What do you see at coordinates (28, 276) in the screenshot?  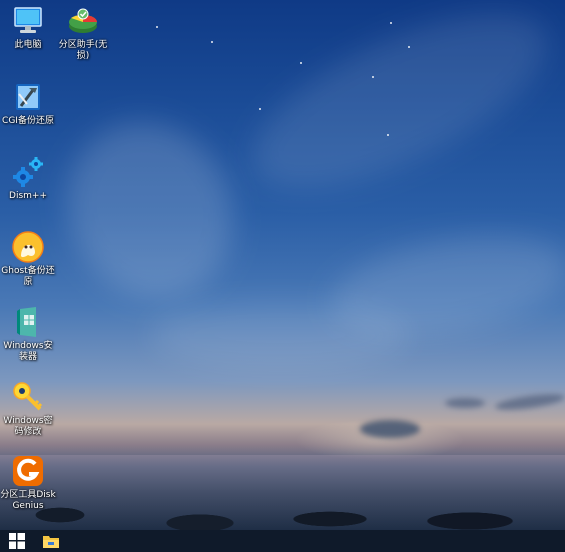 I see `desktop-icon-label: Ghost备份还原` at bounding box center [28, 276].